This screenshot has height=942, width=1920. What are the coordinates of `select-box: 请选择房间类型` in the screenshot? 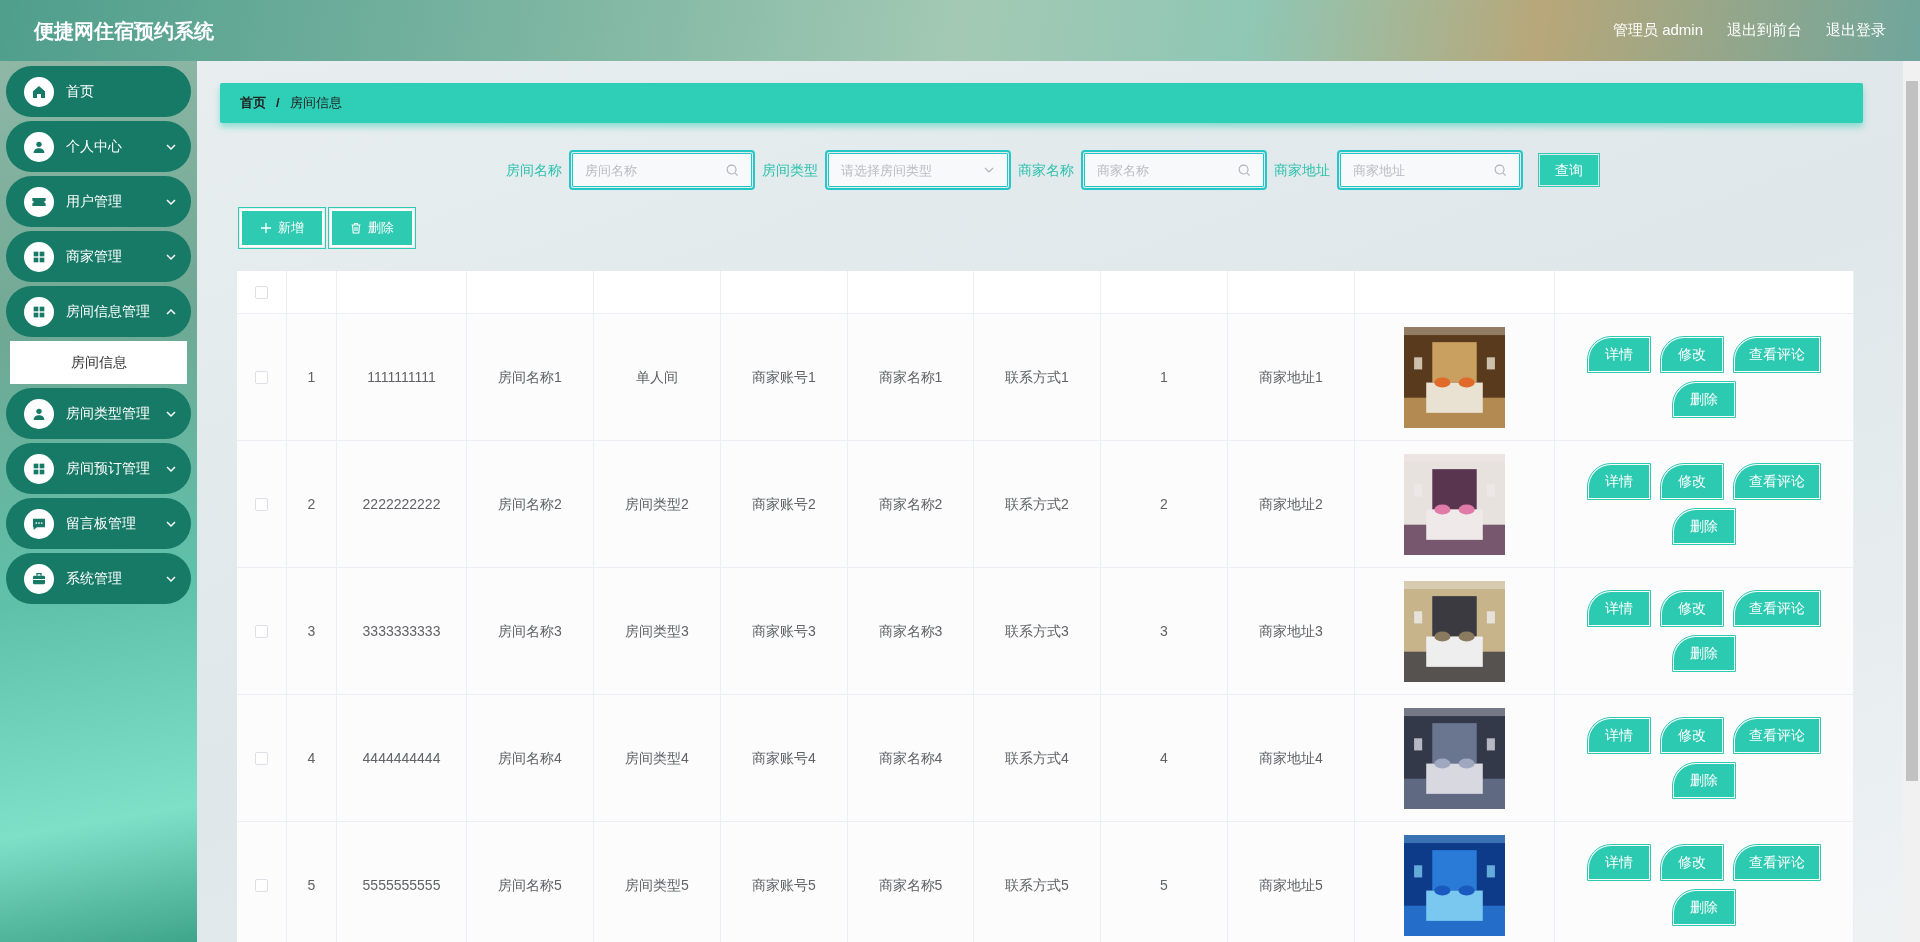 It's located at (917, 170).